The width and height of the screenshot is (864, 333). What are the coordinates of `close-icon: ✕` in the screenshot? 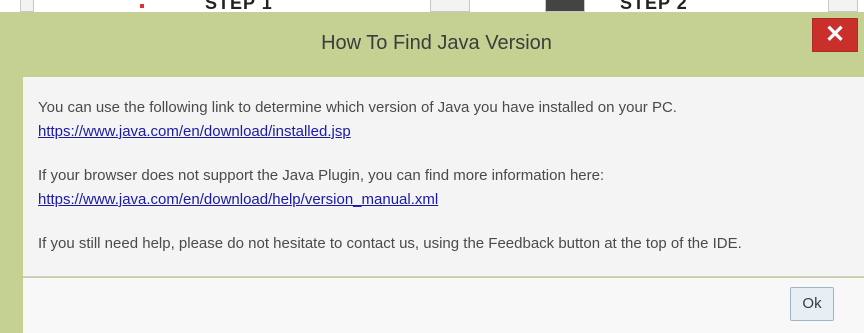 It's located at (835, 34).